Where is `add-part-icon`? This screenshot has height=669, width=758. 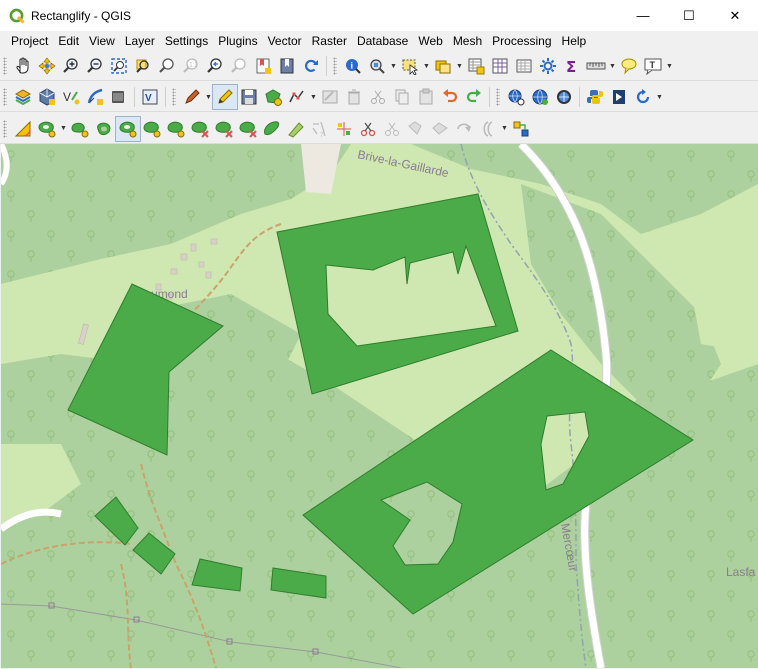
add-part-icon is located at coordinates (80, 129).